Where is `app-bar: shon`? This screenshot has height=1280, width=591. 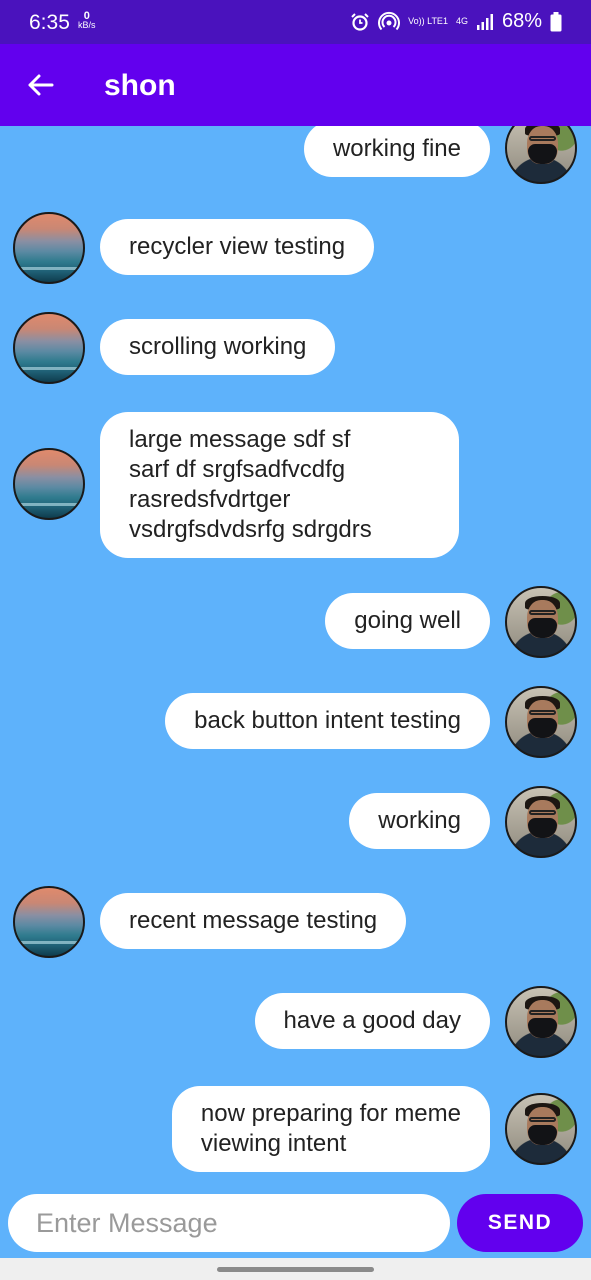 app-bar: shon is located at coordinates (295, 85).